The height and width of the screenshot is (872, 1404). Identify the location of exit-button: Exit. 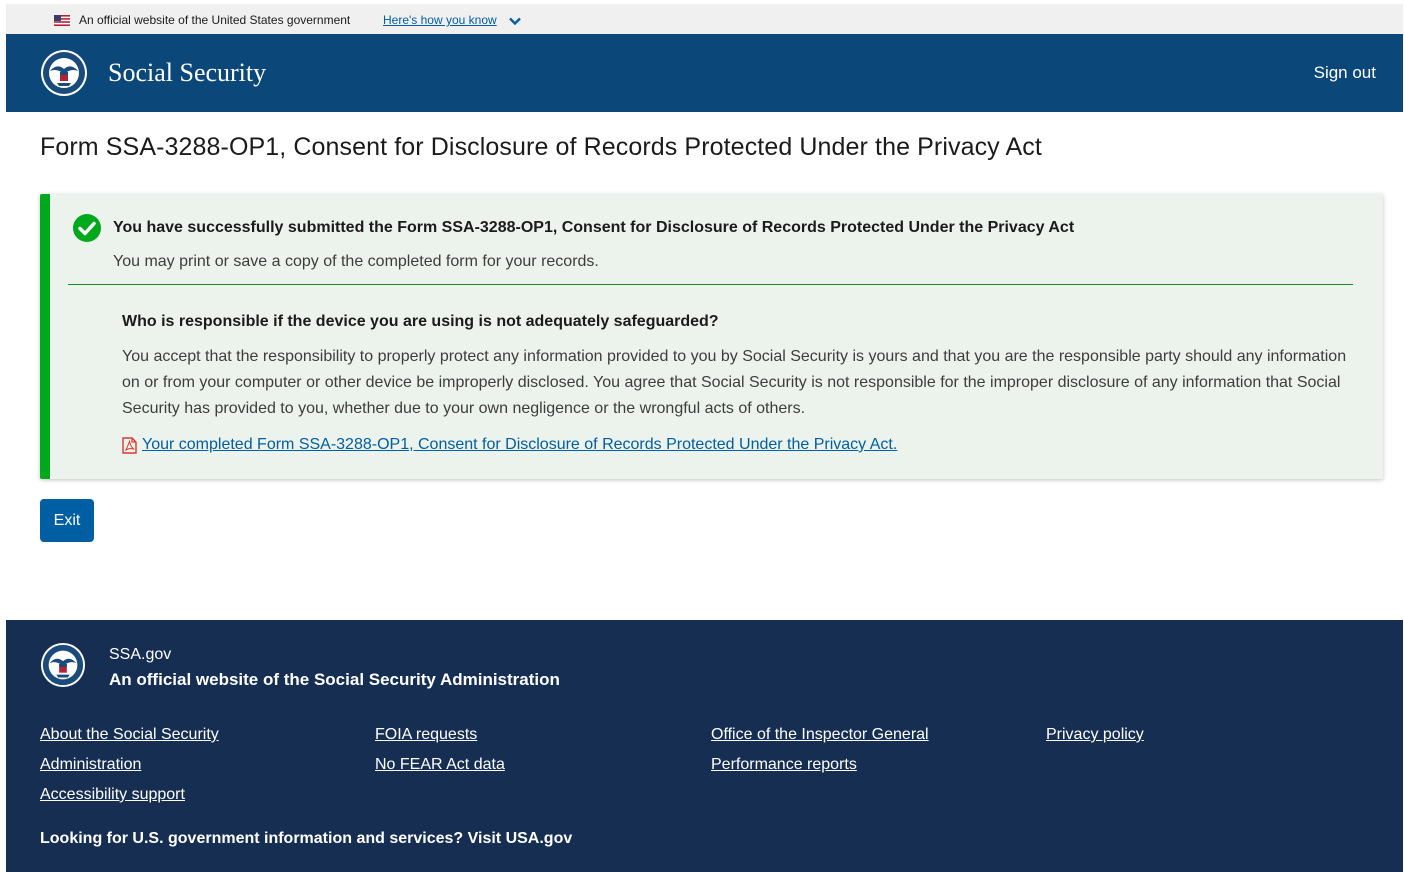
(67, 520).